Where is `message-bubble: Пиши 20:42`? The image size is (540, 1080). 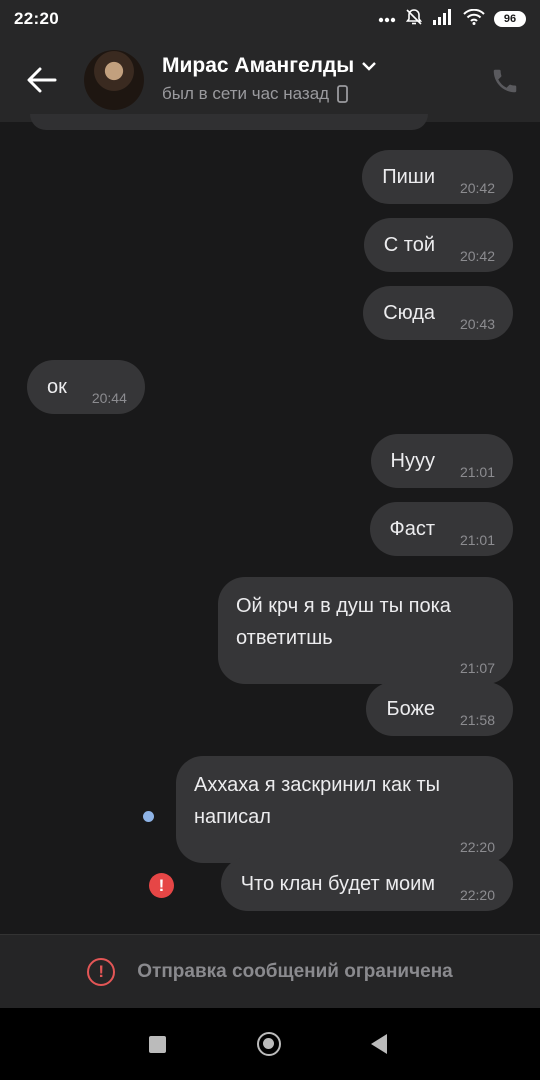 message-bubble: Пиши 20:42 is located at coordinates (437, 177).